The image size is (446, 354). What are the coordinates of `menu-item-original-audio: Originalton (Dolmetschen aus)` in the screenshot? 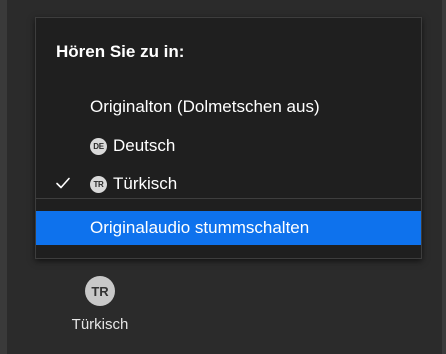 It's located at (228, 107).